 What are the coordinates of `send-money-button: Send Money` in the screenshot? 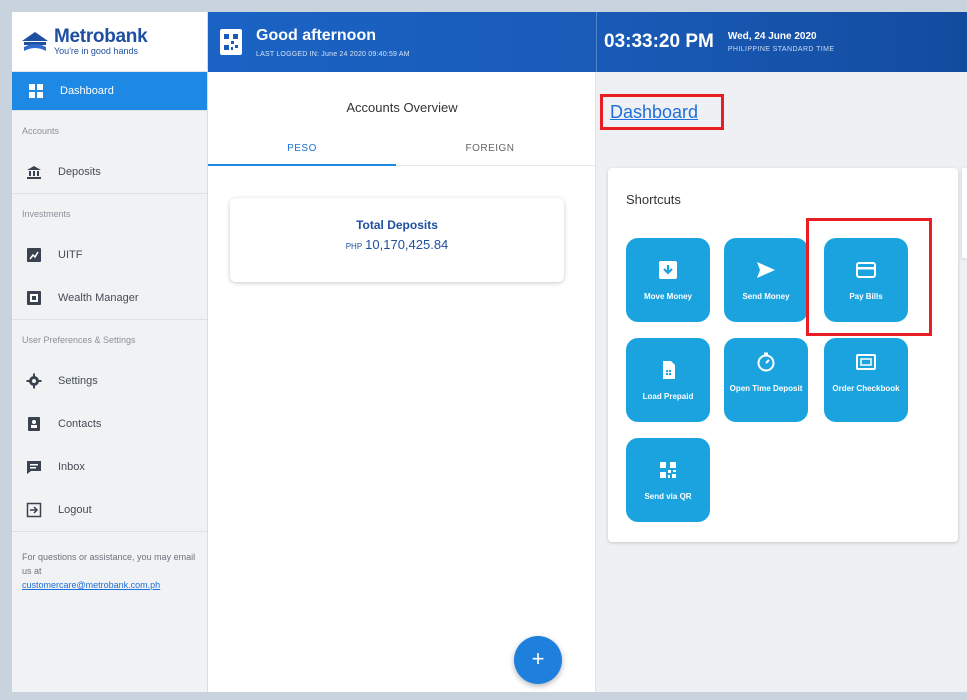 It's located at (766, 280).